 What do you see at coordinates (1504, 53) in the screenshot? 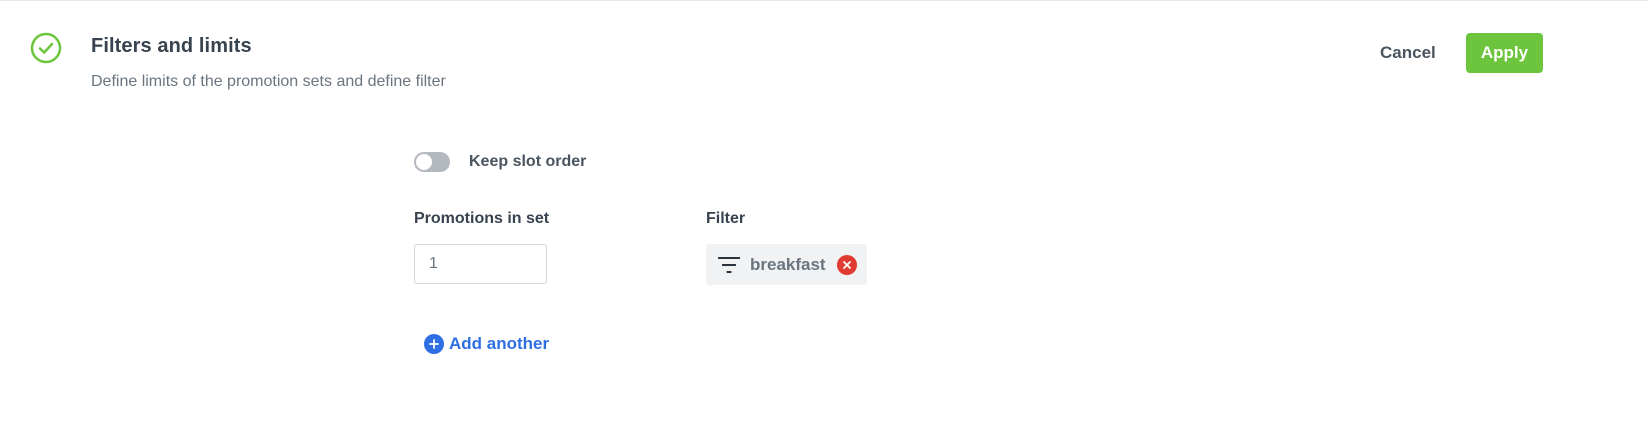
I see `apply-button: Apply` at bounding box center [1504, 53].